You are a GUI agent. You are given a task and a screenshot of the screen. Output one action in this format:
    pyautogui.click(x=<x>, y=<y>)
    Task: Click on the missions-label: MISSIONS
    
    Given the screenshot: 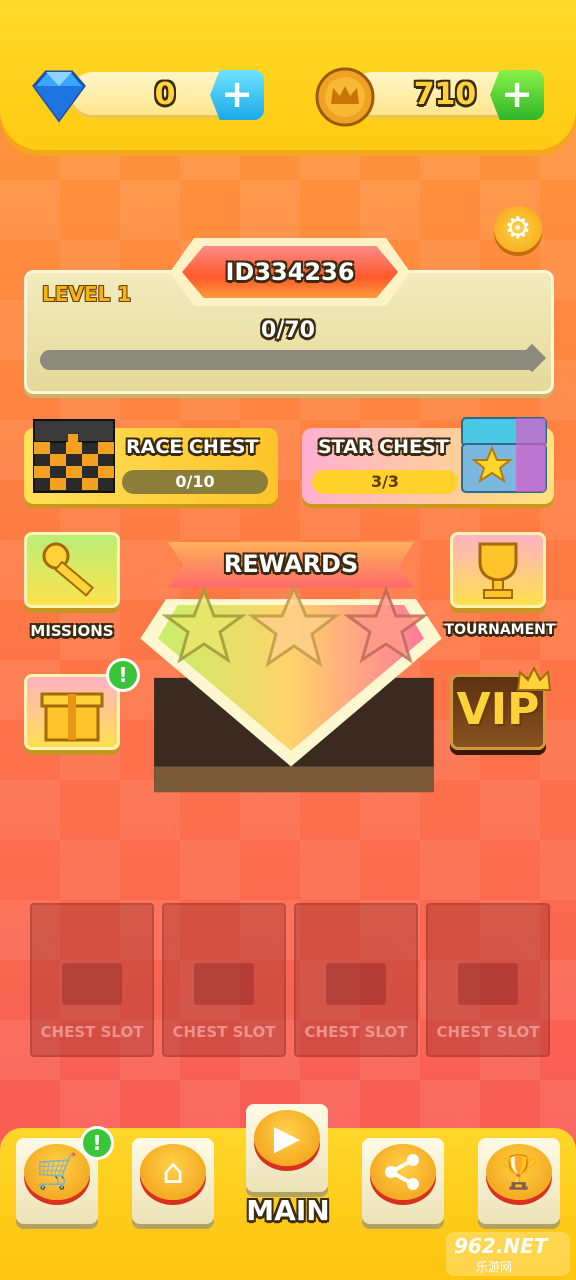 What is the action you would take?
    pyautogui.click(x=72, y=631)
    